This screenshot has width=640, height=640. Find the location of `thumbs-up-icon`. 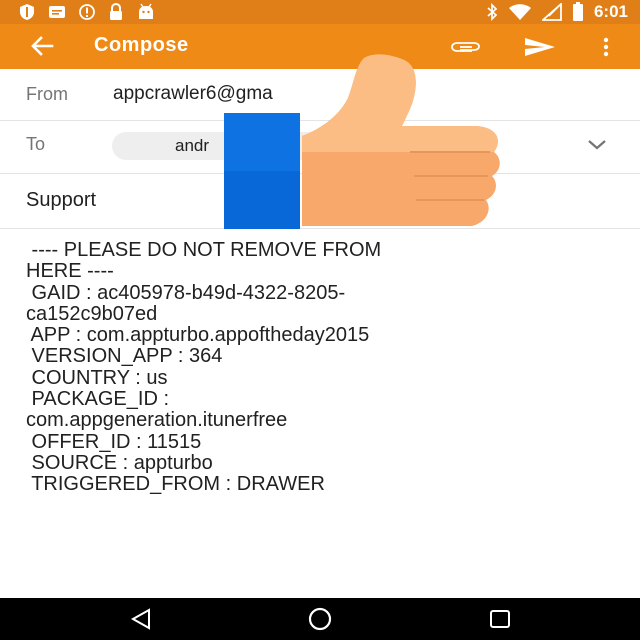

thumbs-up-icon is located at coordinates (401, 140).